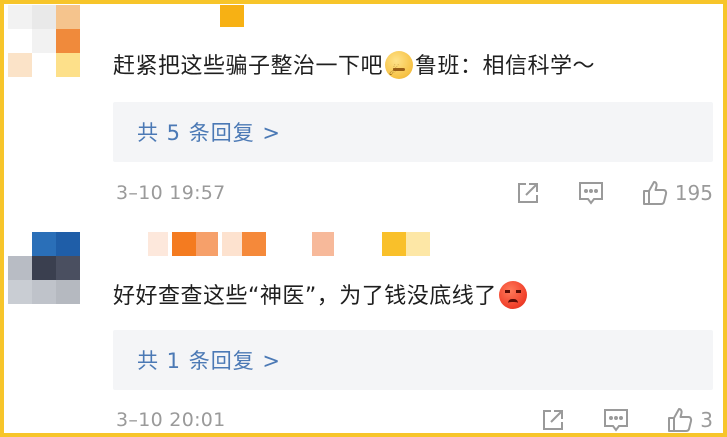 The height and width of the screenshot is (437, 727). Describe the element at coordinates (414, 193) in the screenshot. I see `comment-meta: 3–10 19:57 195` at that location.